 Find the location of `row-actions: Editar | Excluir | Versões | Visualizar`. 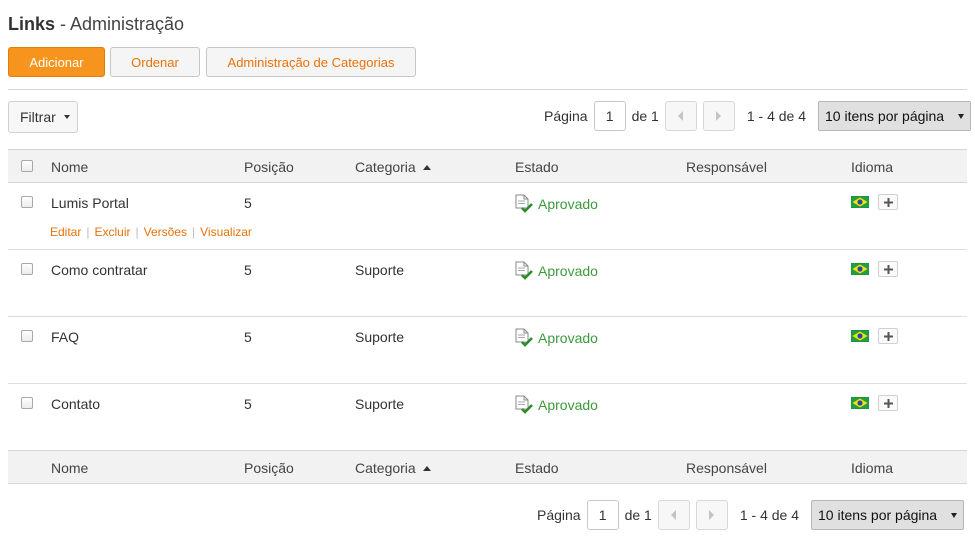

row-actions: Editar | Excluir | Versões | Visualizar is located at coordinates (151, 232).